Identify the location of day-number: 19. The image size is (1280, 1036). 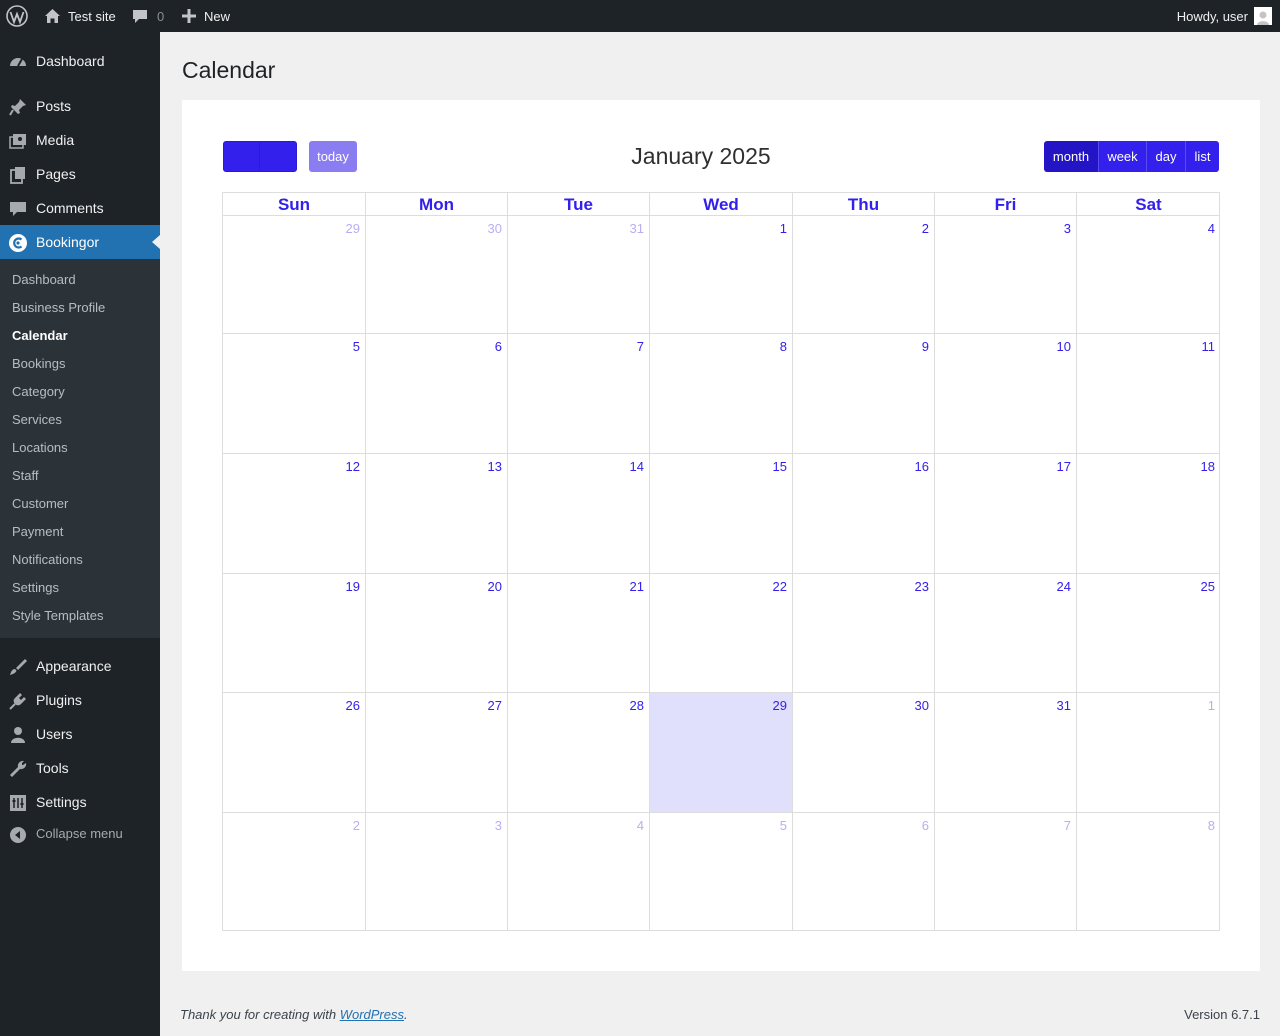
(353, 586).